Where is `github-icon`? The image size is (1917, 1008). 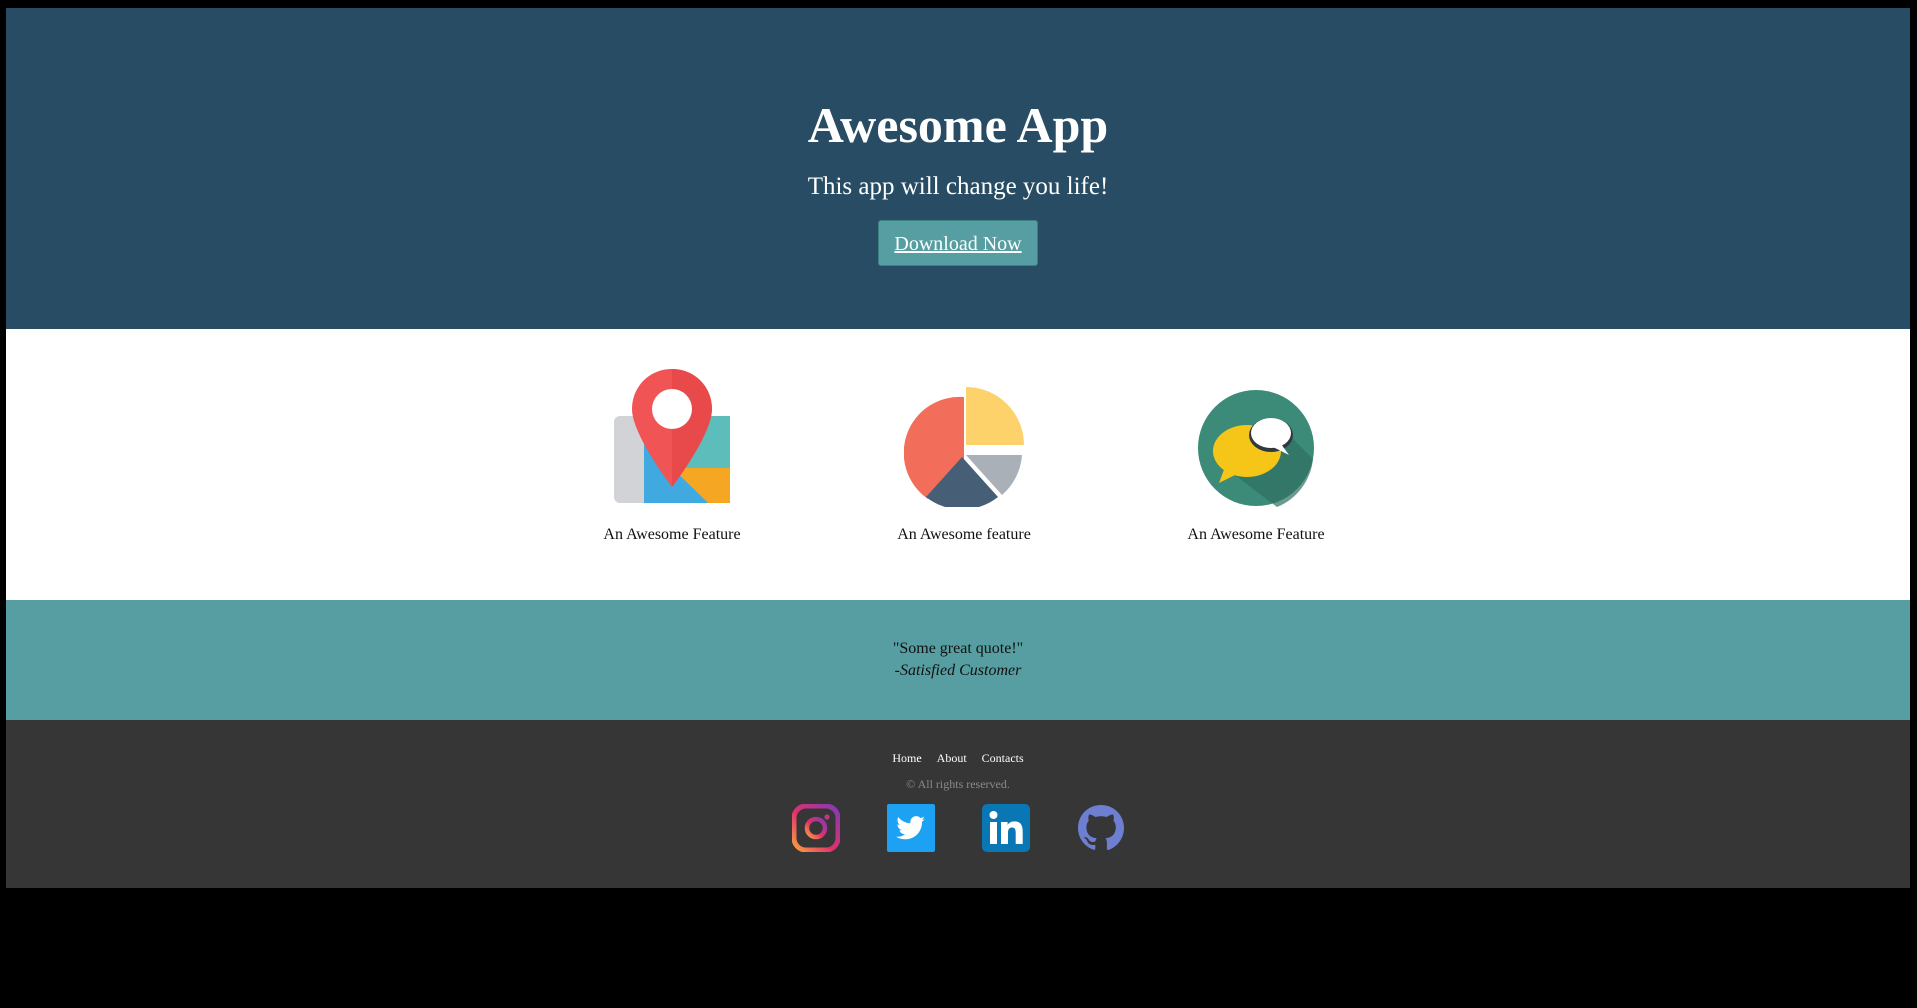 github-icon is located at coordinates (1101, 828).